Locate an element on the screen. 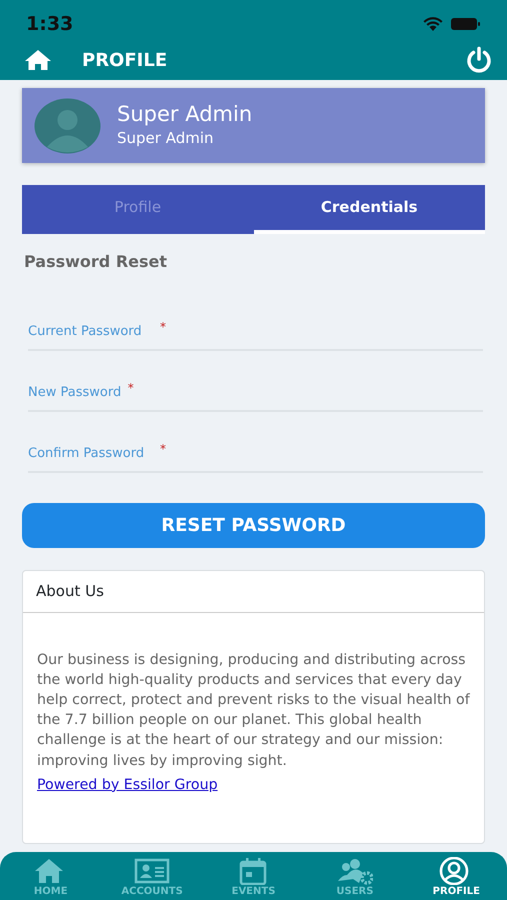 Image resolution: width=507 pixels, height=900 pixels. nav-tab: EVENTS is located at coordinates (253, 876).